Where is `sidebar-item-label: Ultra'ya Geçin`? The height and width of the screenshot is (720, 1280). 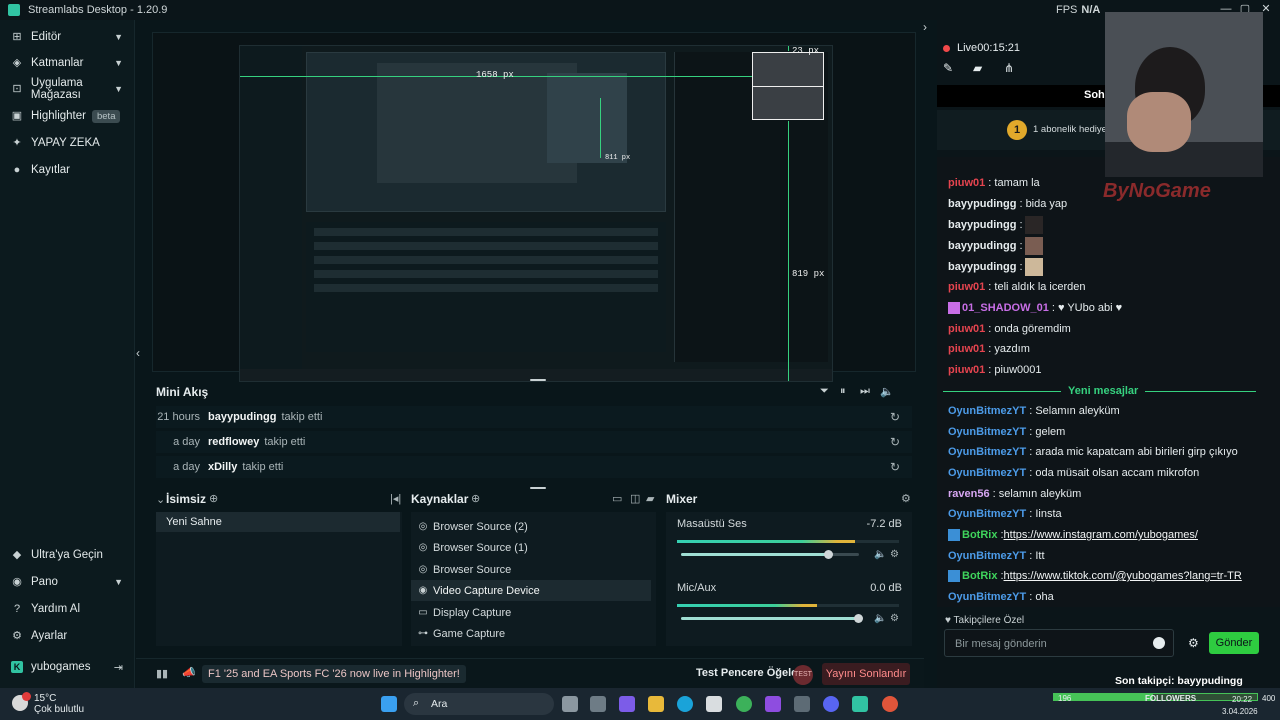
sidebar-item-label: Ultra'ya Geçin is located at coordinates (67, 555).